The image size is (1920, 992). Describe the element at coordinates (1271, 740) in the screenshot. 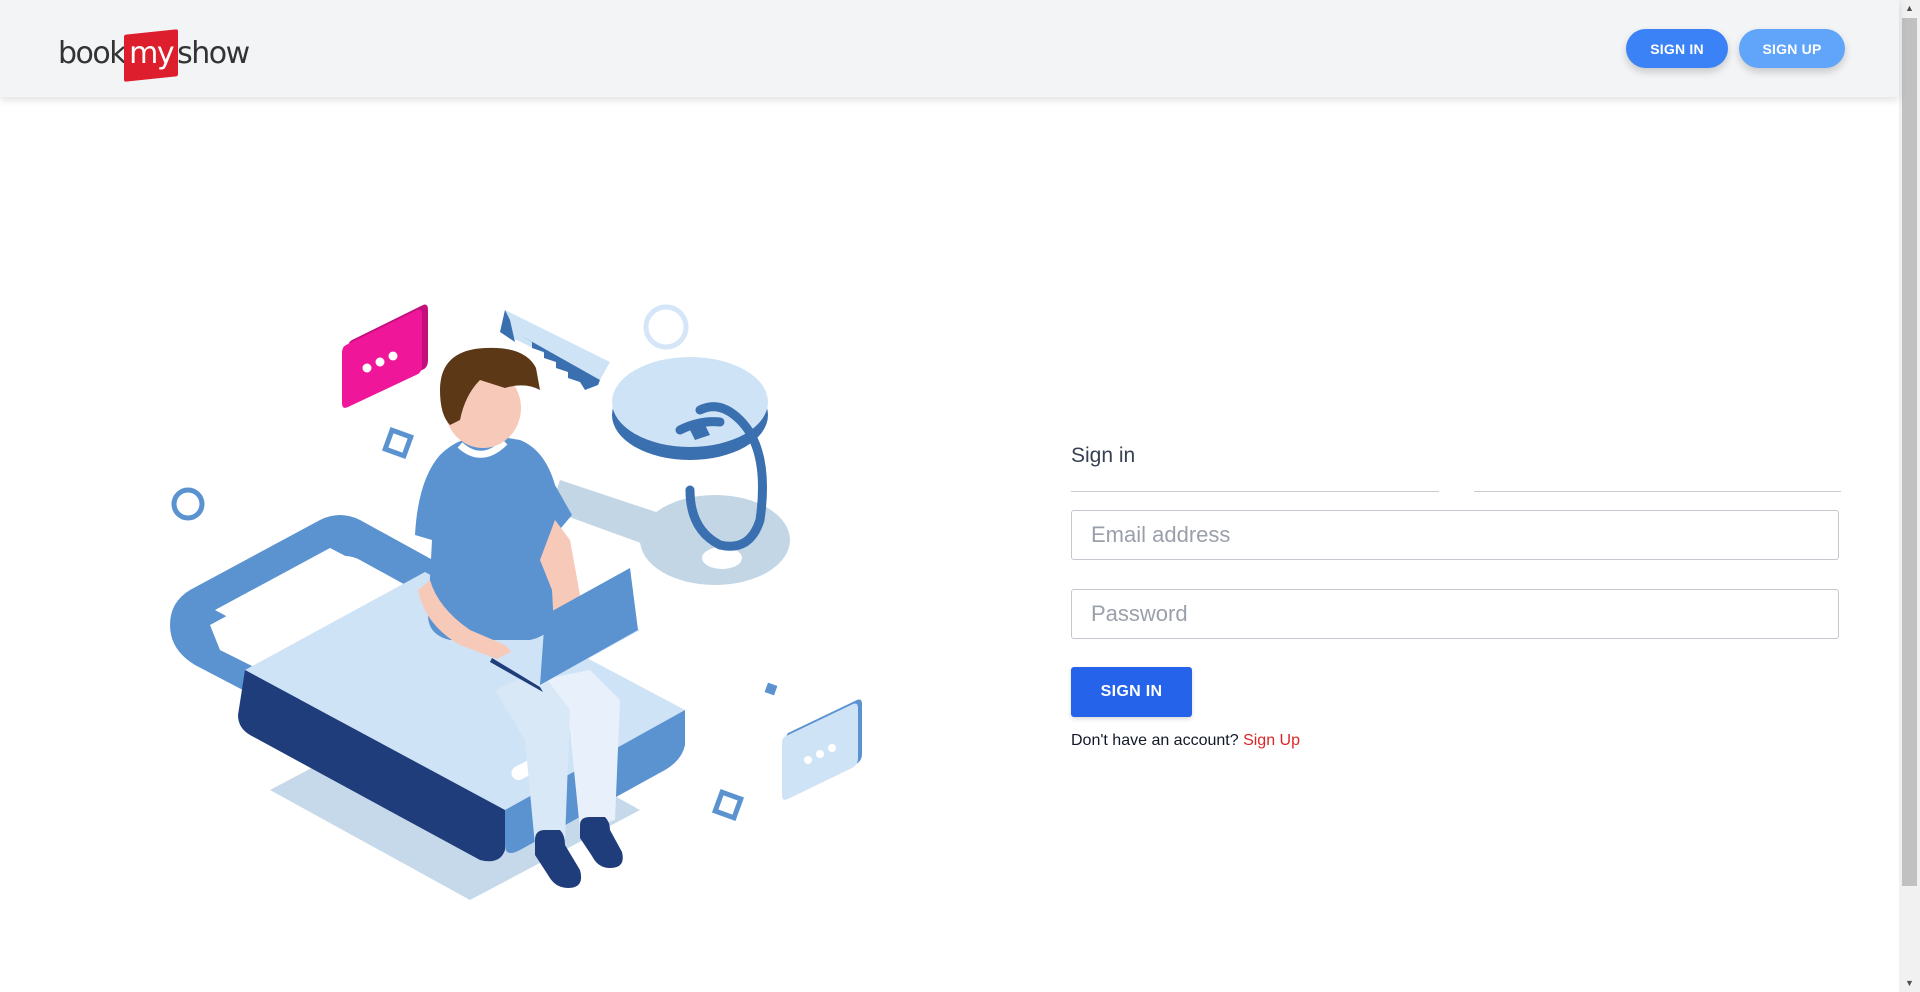

I see `sign-up-link: Sign Up` at that location.